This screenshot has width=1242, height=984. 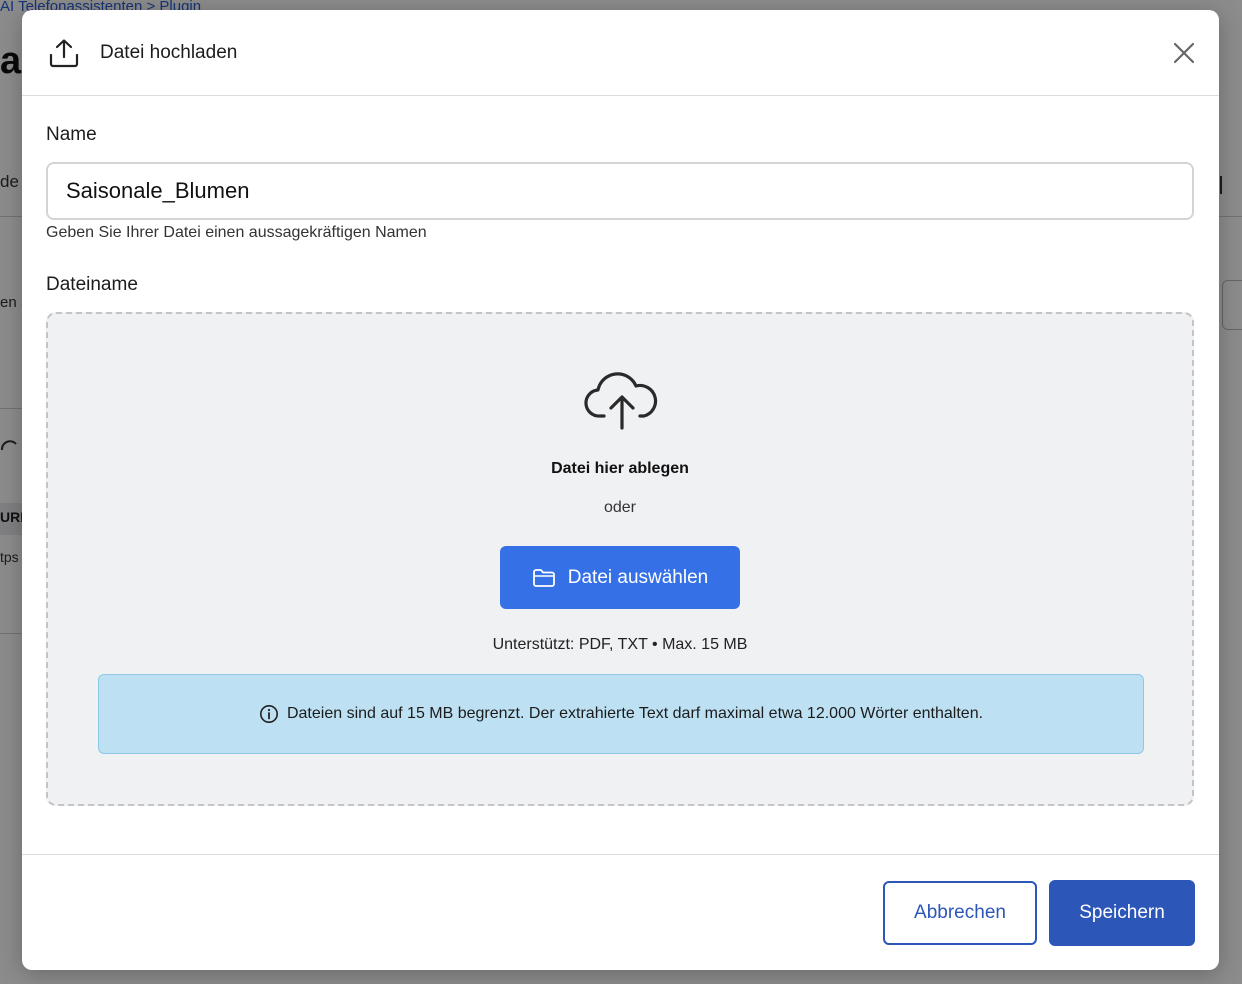 I want to click on file-label: Dateiname, so click(x=92, y=284).